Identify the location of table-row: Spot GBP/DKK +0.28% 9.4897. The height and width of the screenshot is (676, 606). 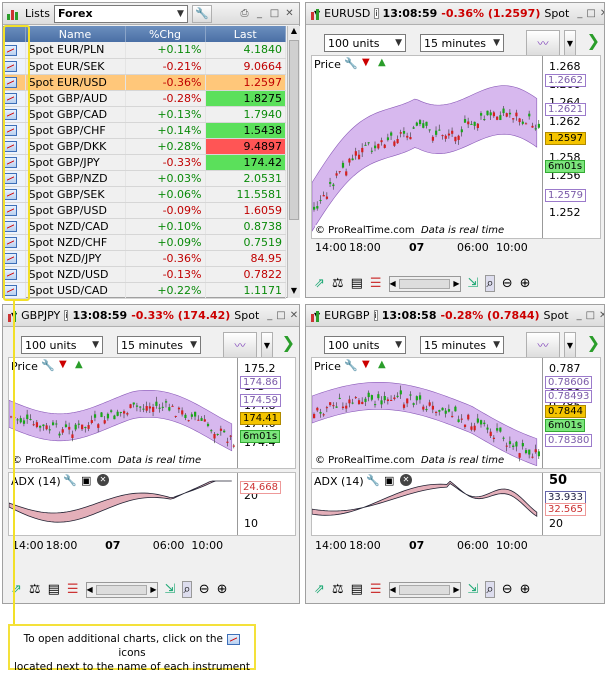
(144, 146).